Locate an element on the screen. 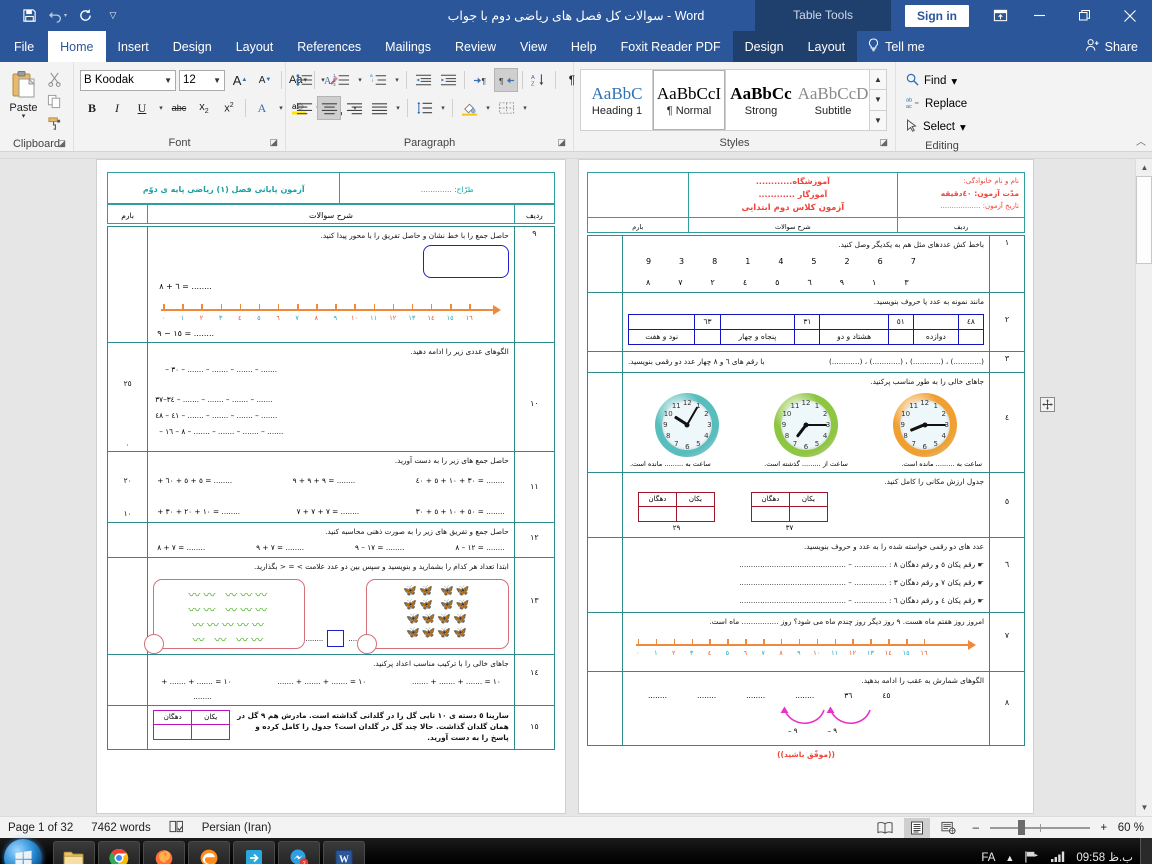 The height and width of the screenshot is (864, 1152). increase-indent-icon is located at coordinates (448, 80).